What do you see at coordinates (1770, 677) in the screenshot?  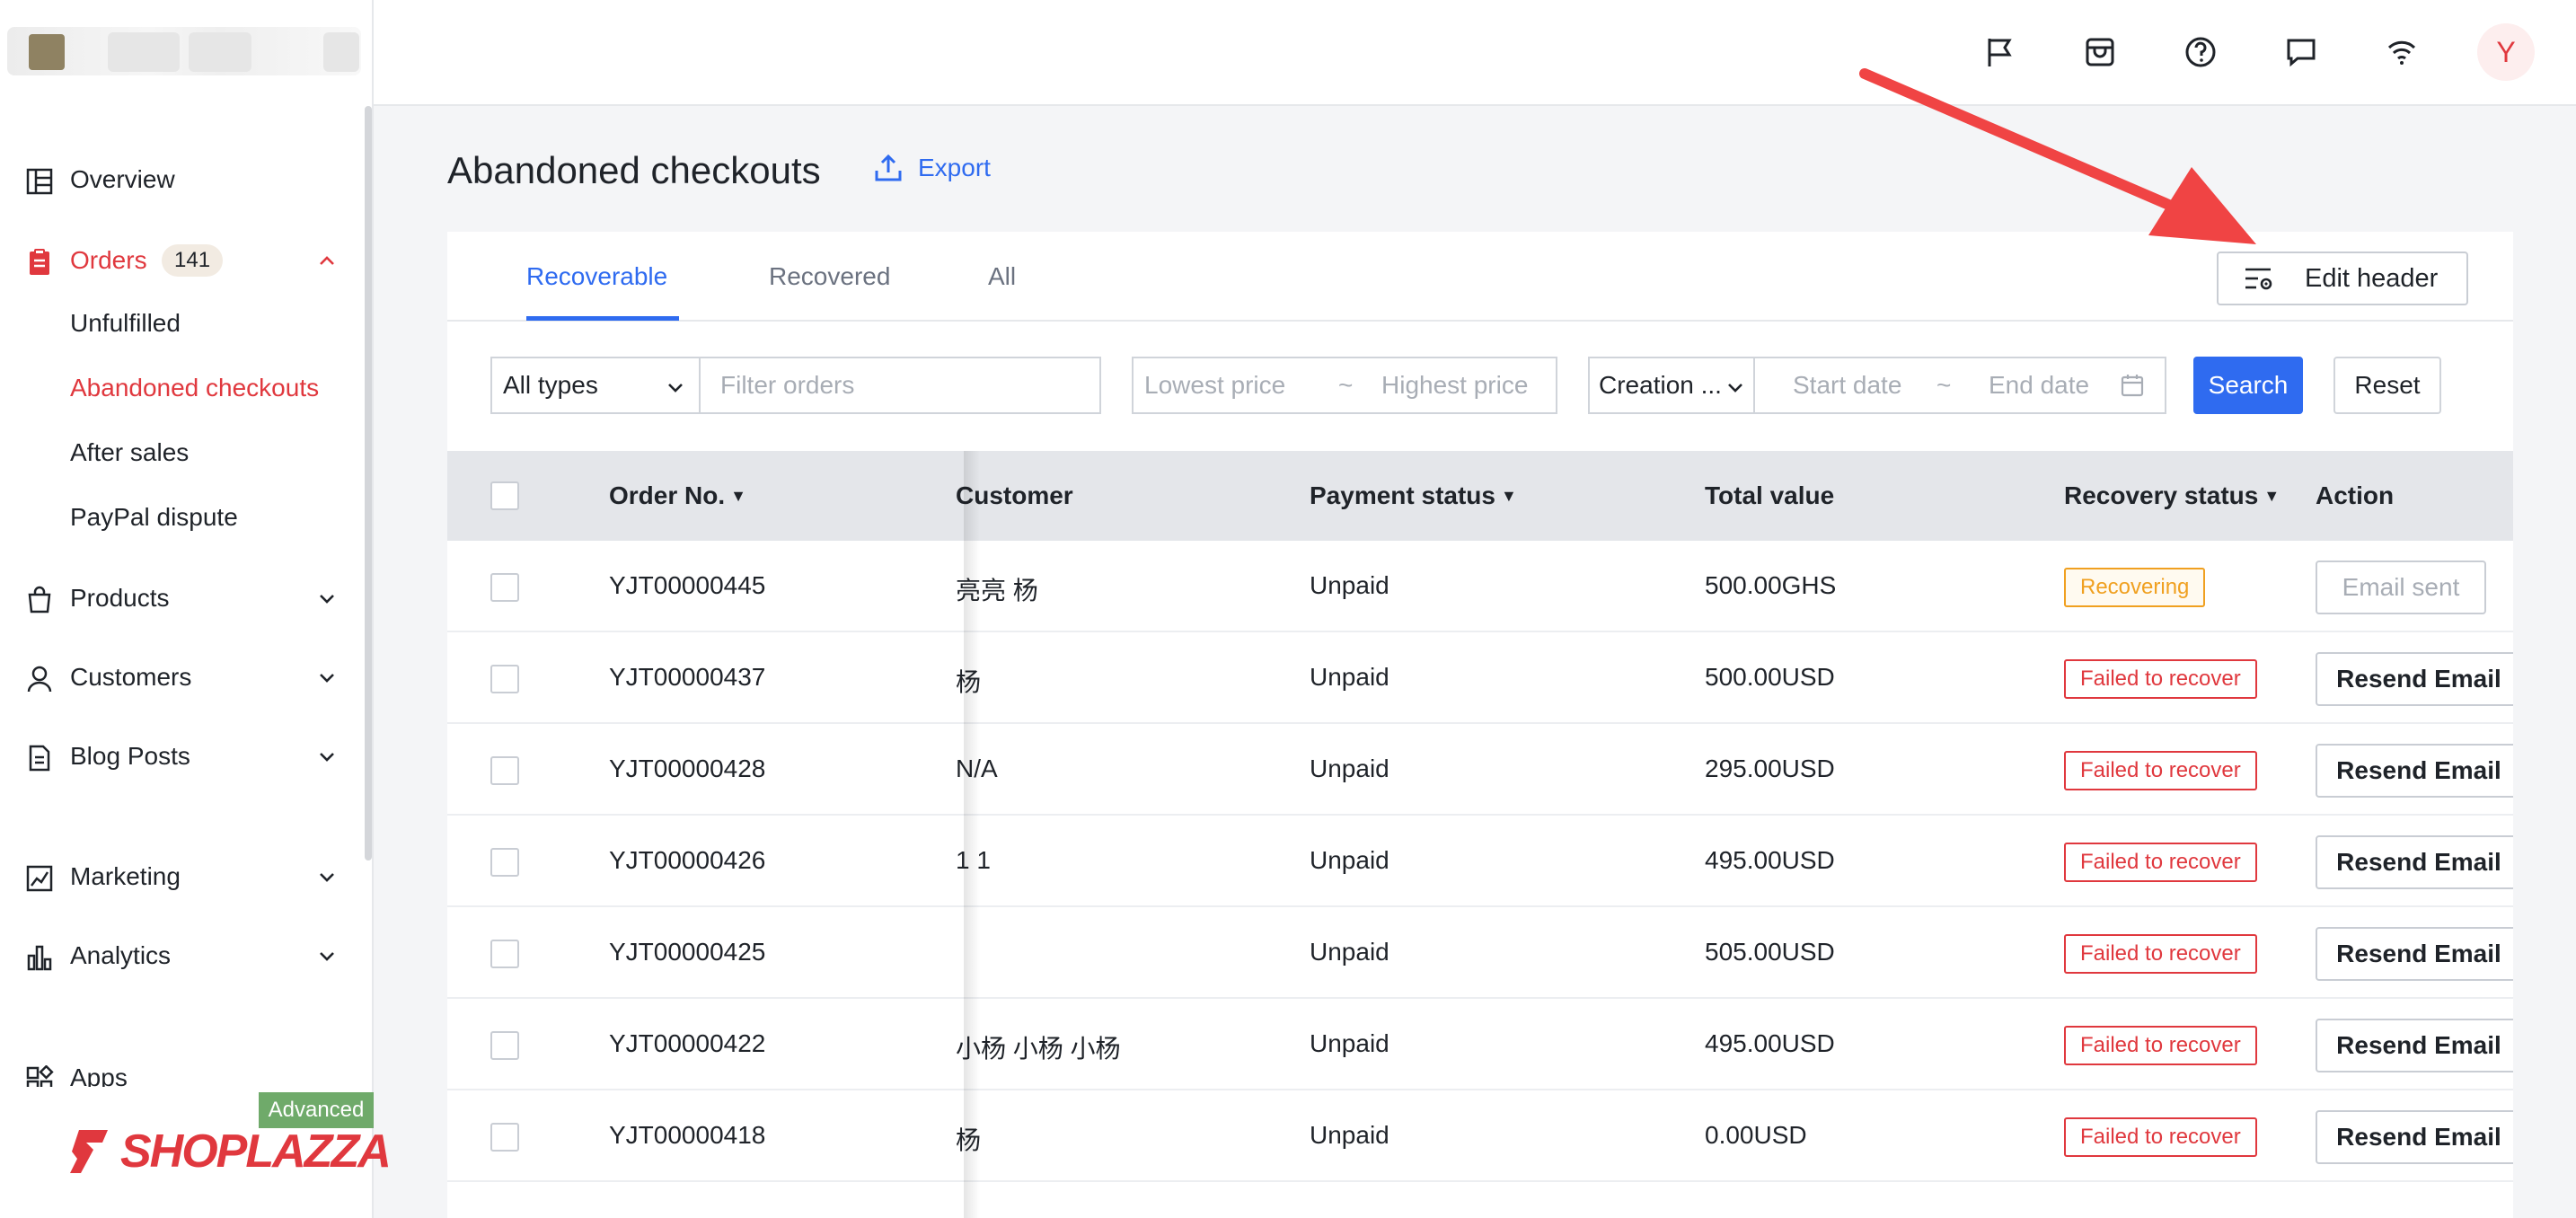 I see `total-value: 500.00USD` at bounding box center [1770, 677].